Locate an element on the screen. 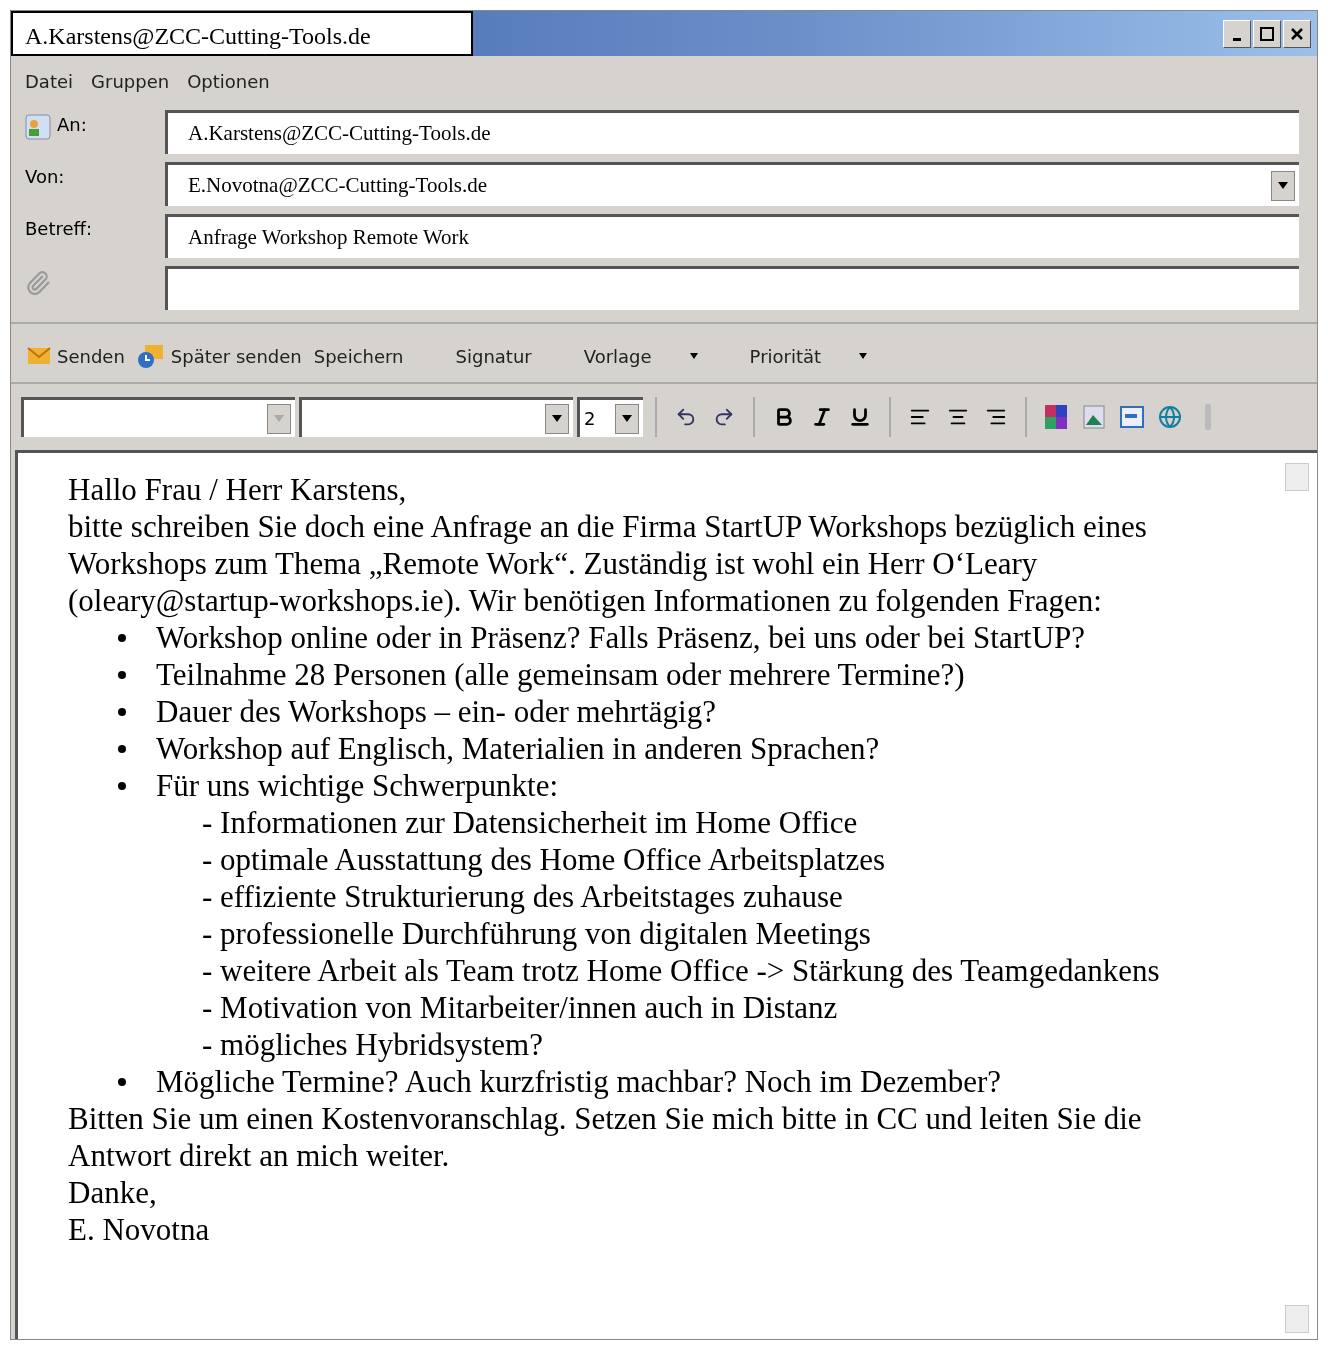 The width and height of the screenshot is (1328, 1347). style-dropdown is located at coordinates (436, 417).